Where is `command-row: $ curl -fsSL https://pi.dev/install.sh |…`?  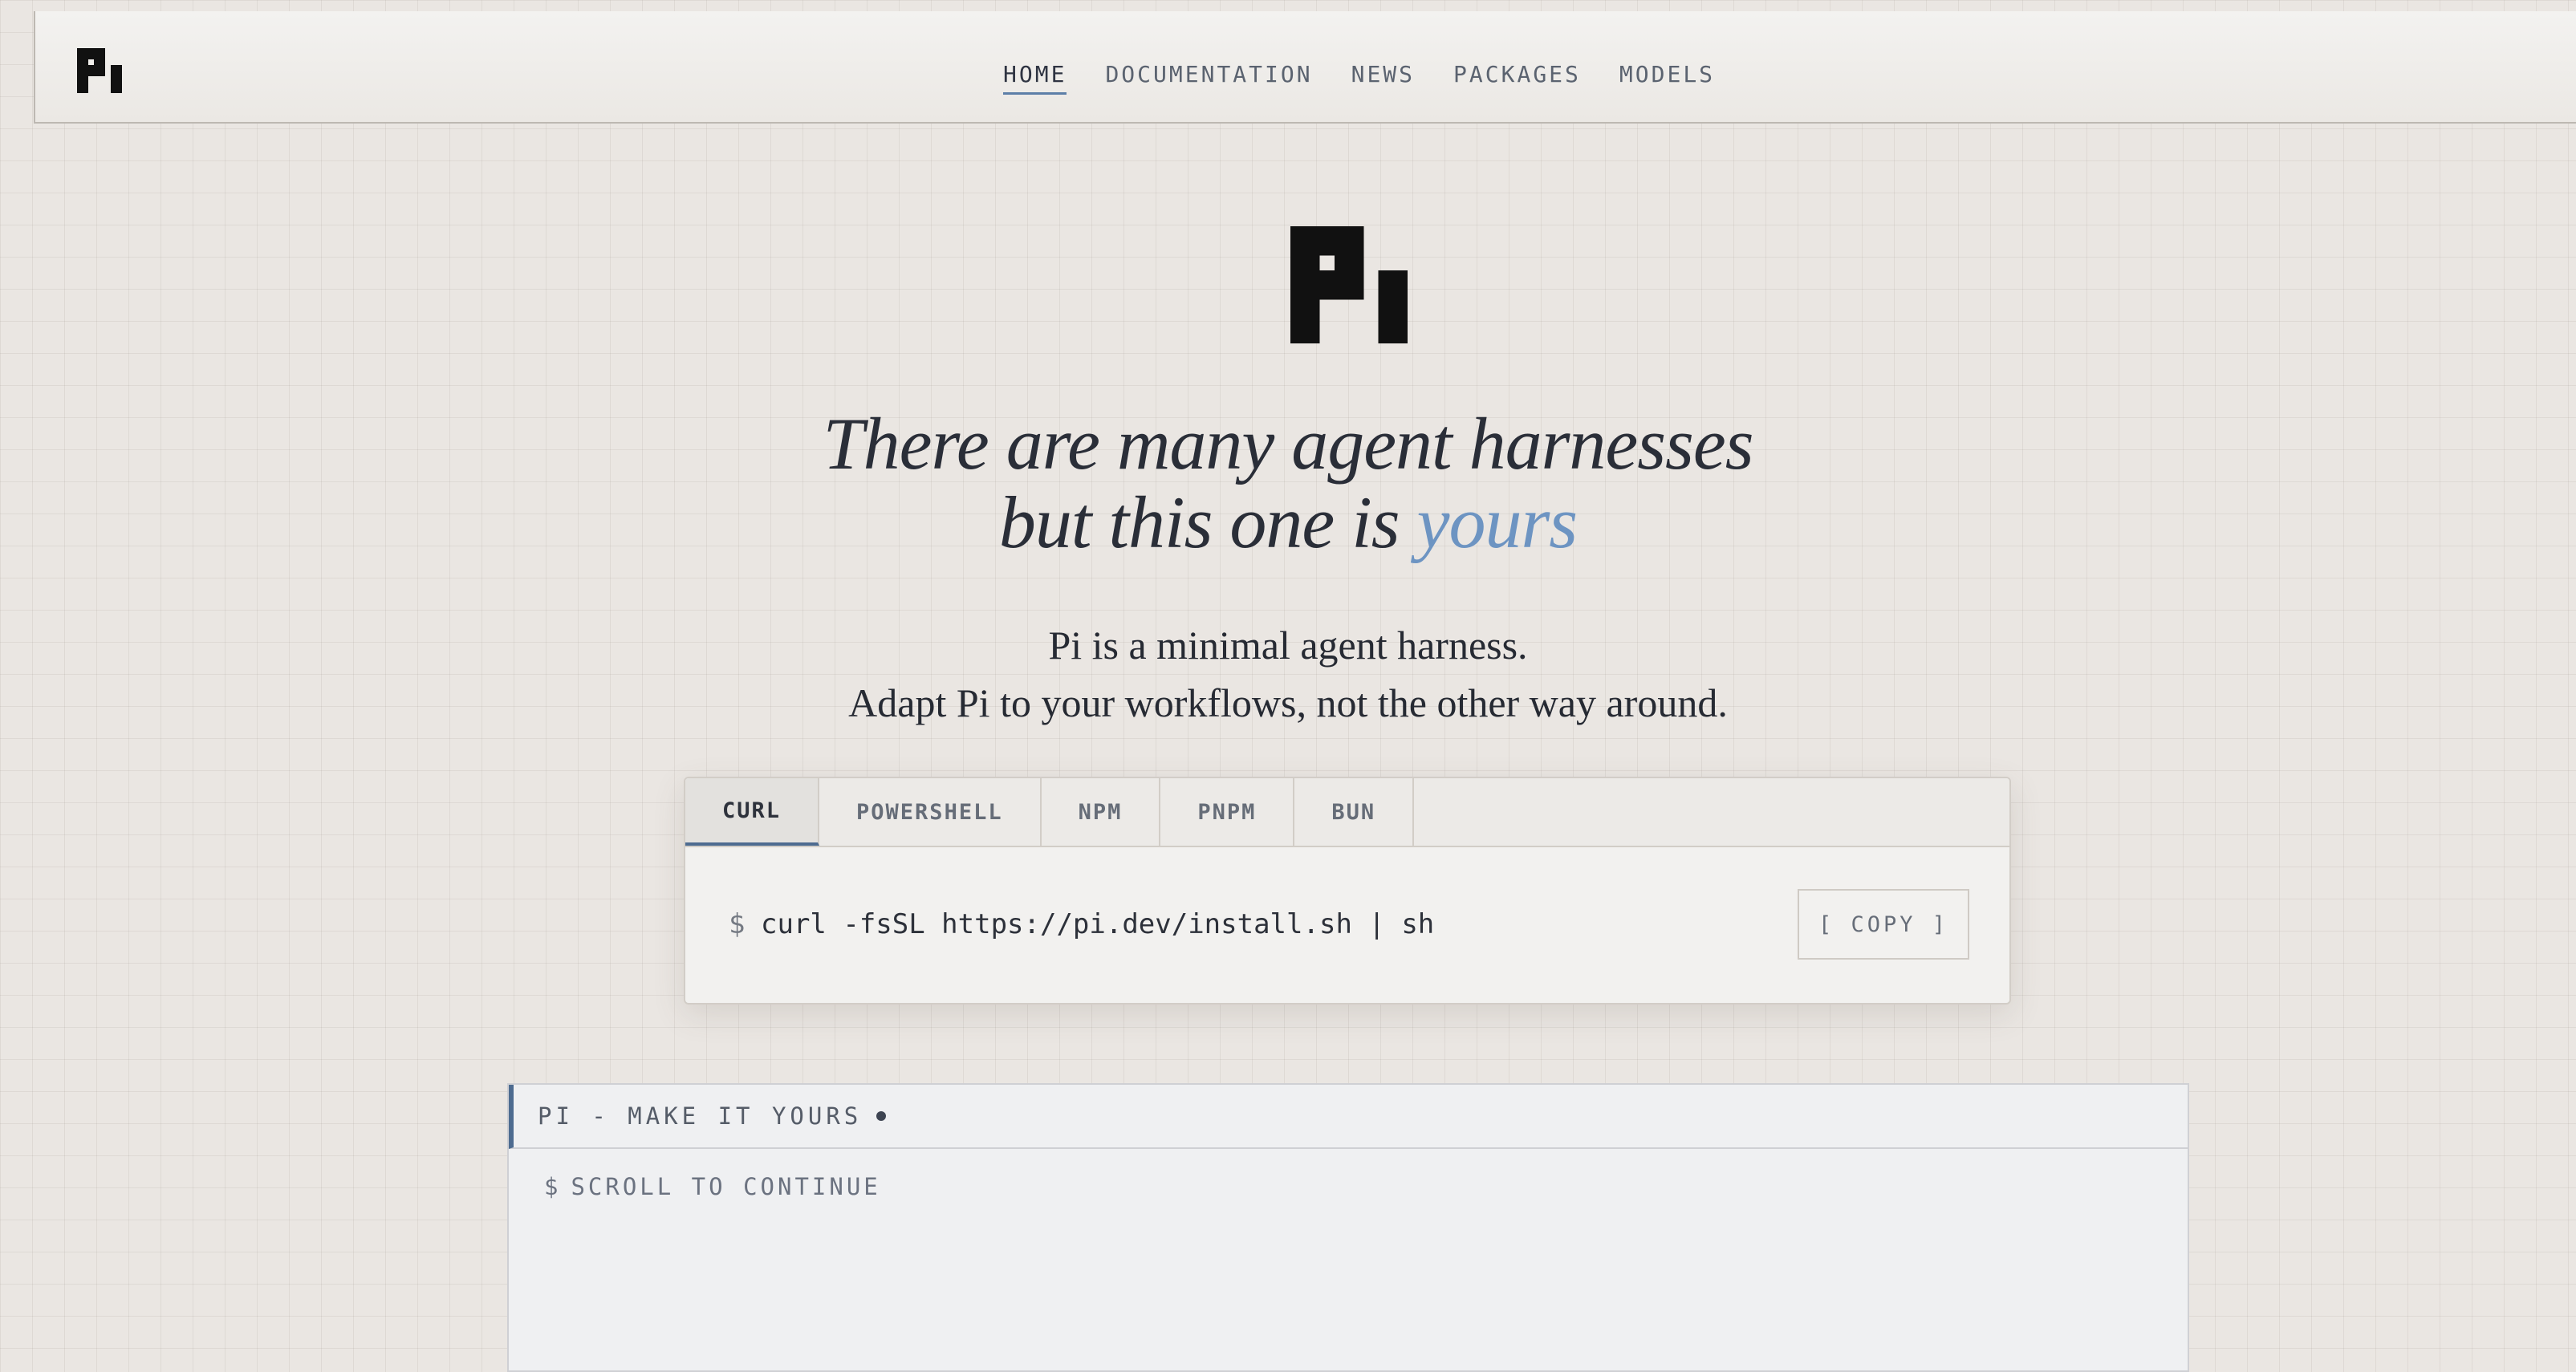
command-row: $ curl -fsSL https://pi.dev/install.sh |… is located at coordinates (1347, 925).